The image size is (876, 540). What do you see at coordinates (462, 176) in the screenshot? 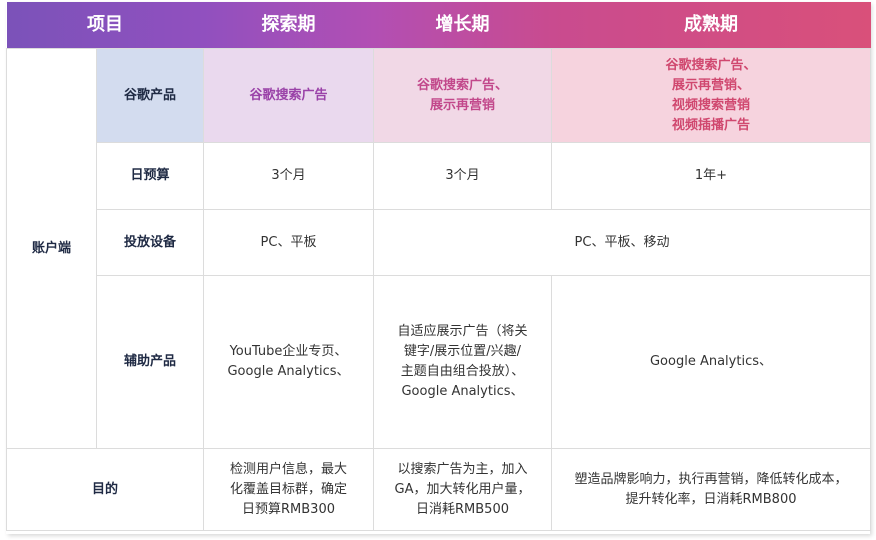
I see `daily-budget-growth: 3个月` at bounding box center [462, 176].